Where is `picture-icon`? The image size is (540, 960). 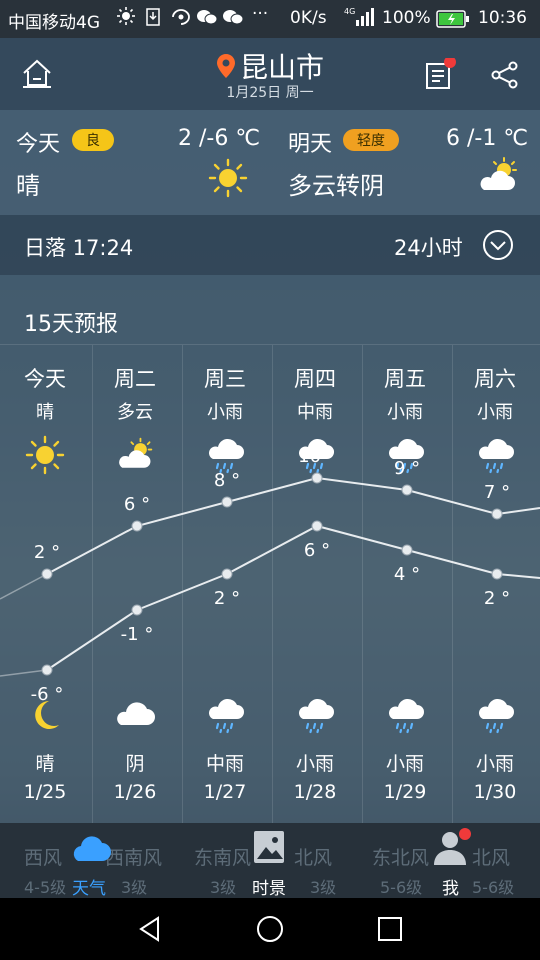 picture-icon is located at coordinates (269, 847).